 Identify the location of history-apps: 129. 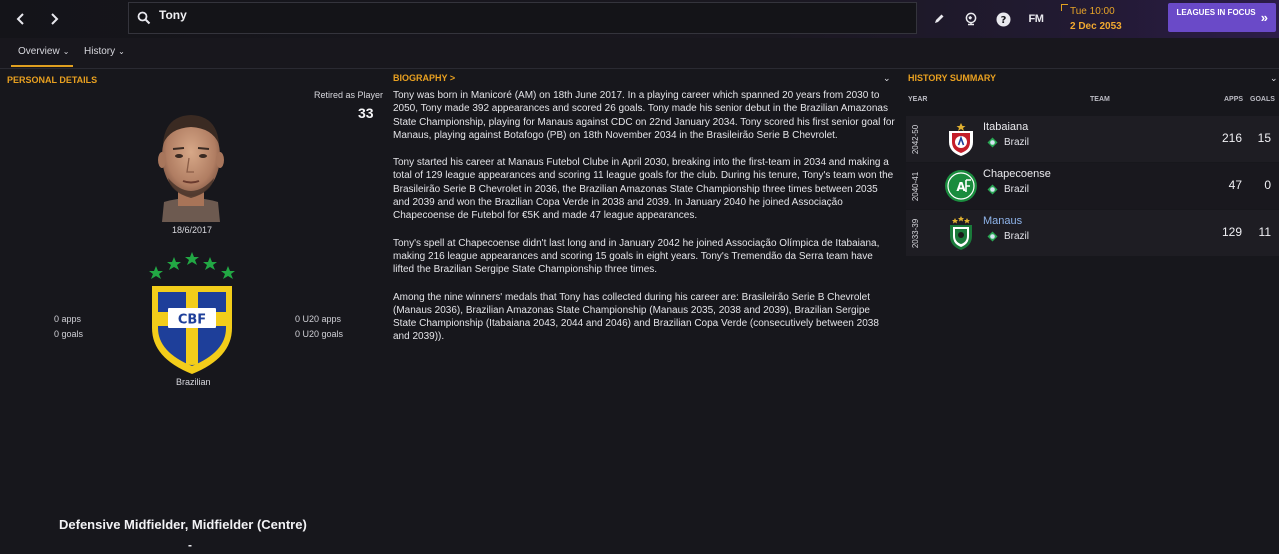
(1231, 232).